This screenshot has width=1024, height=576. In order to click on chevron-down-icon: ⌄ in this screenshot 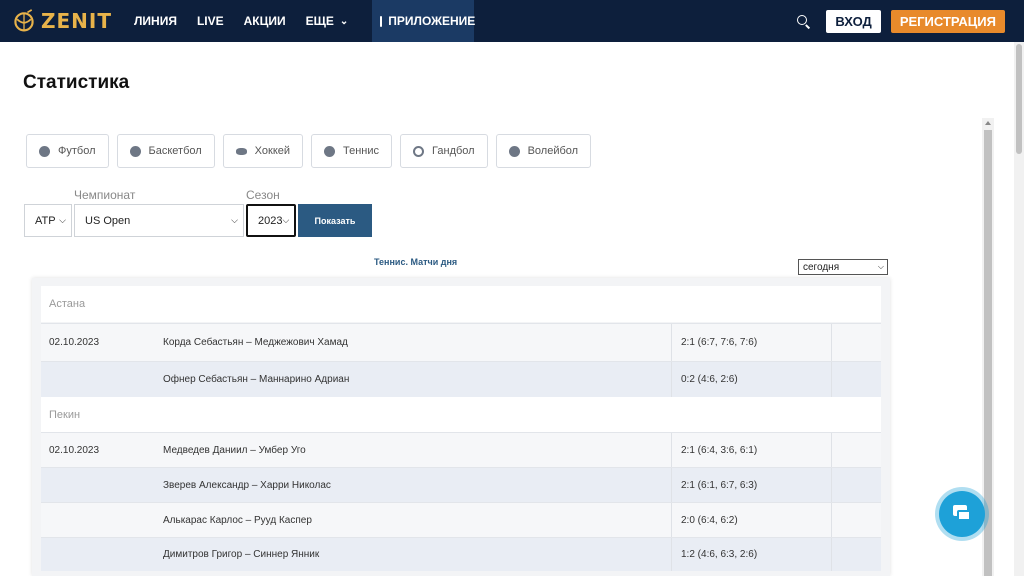, I will do `click(344, 21)`.